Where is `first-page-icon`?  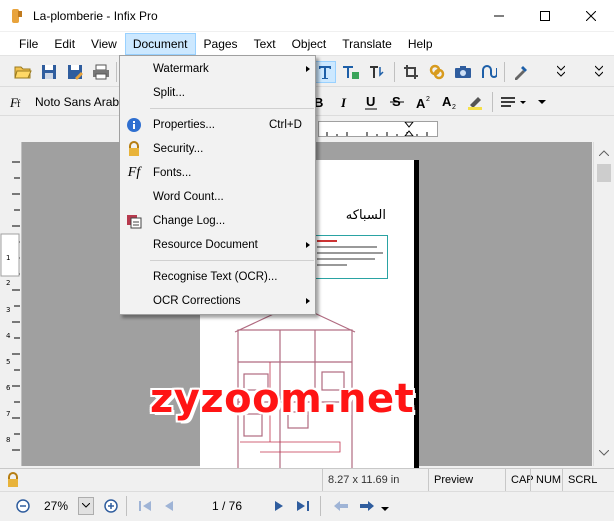
first-page-icon is located at coordinates (145, 506).